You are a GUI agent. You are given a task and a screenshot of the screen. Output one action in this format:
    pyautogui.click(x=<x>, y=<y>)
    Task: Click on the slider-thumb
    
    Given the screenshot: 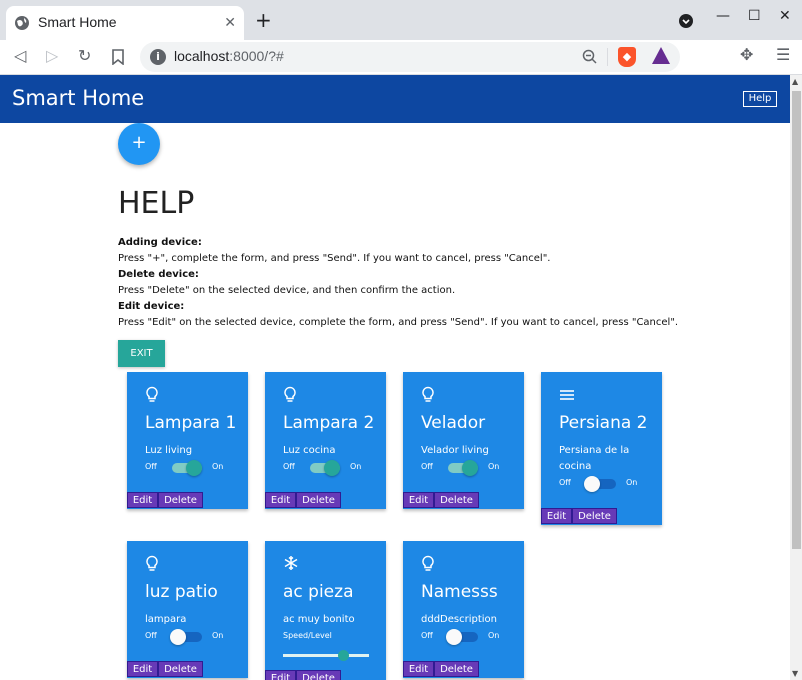 What is the action you would take?
    pyautogui.click(x=344, y=655)
    